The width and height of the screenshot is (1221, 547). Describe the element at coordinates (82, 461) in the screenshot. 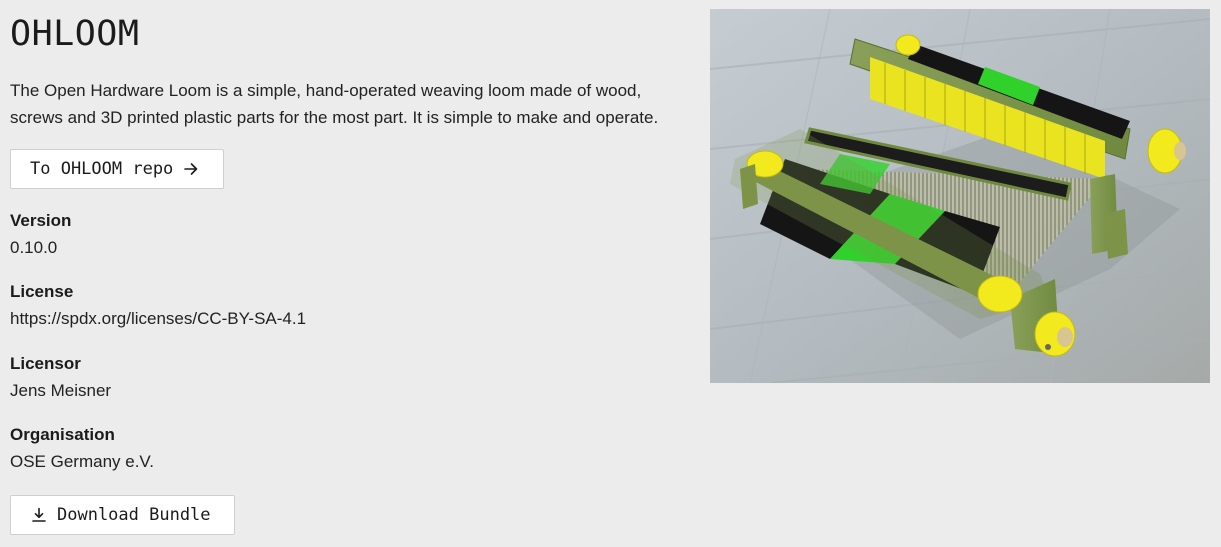

I see `organisation-value: OSE Germany e.V.` at that location.